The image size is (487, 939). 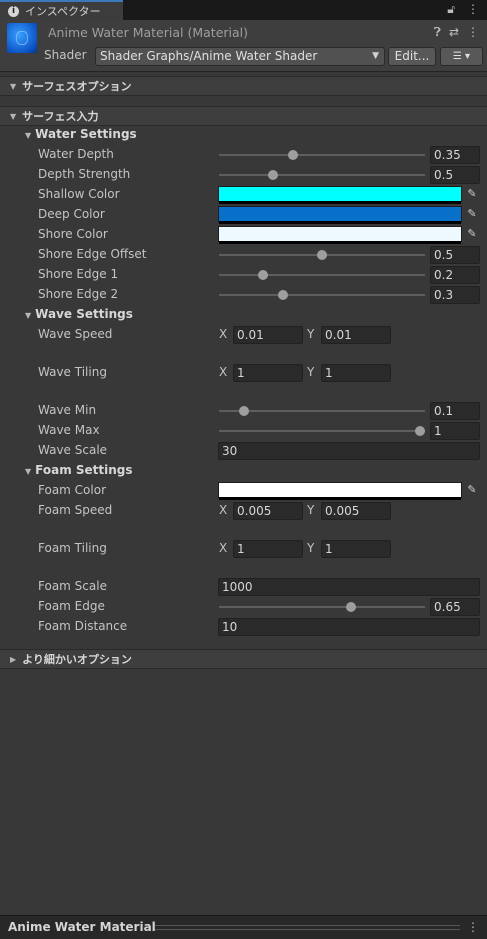 What do you see at coordinates (455, 411) in the screenshot?
I see `input-wave-min: 0.1` at bounding box center [455, 411].